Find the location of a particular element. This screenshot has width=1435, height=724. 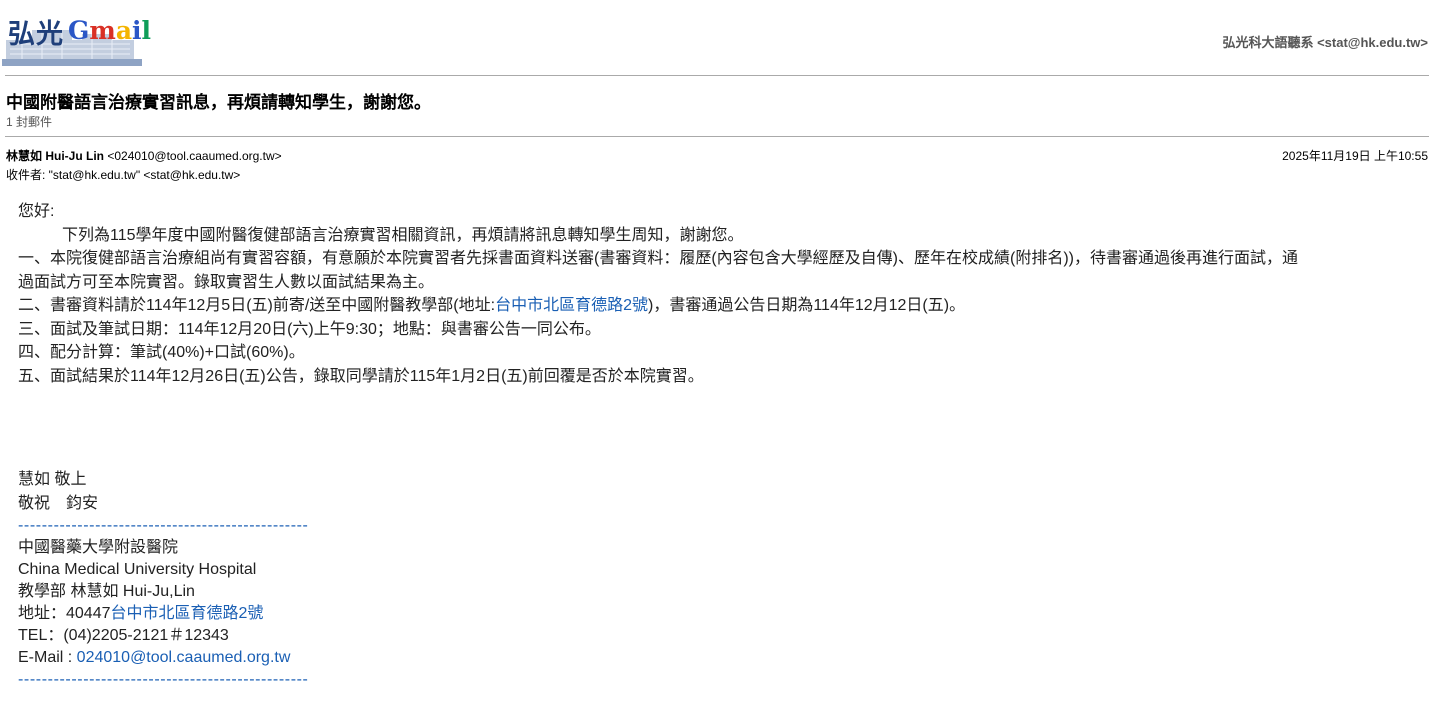

thread-subject: 中國附醫語言治療實習訊息，再煩請轉知學生，謝謝您。 is located at coordinates (218, 102).